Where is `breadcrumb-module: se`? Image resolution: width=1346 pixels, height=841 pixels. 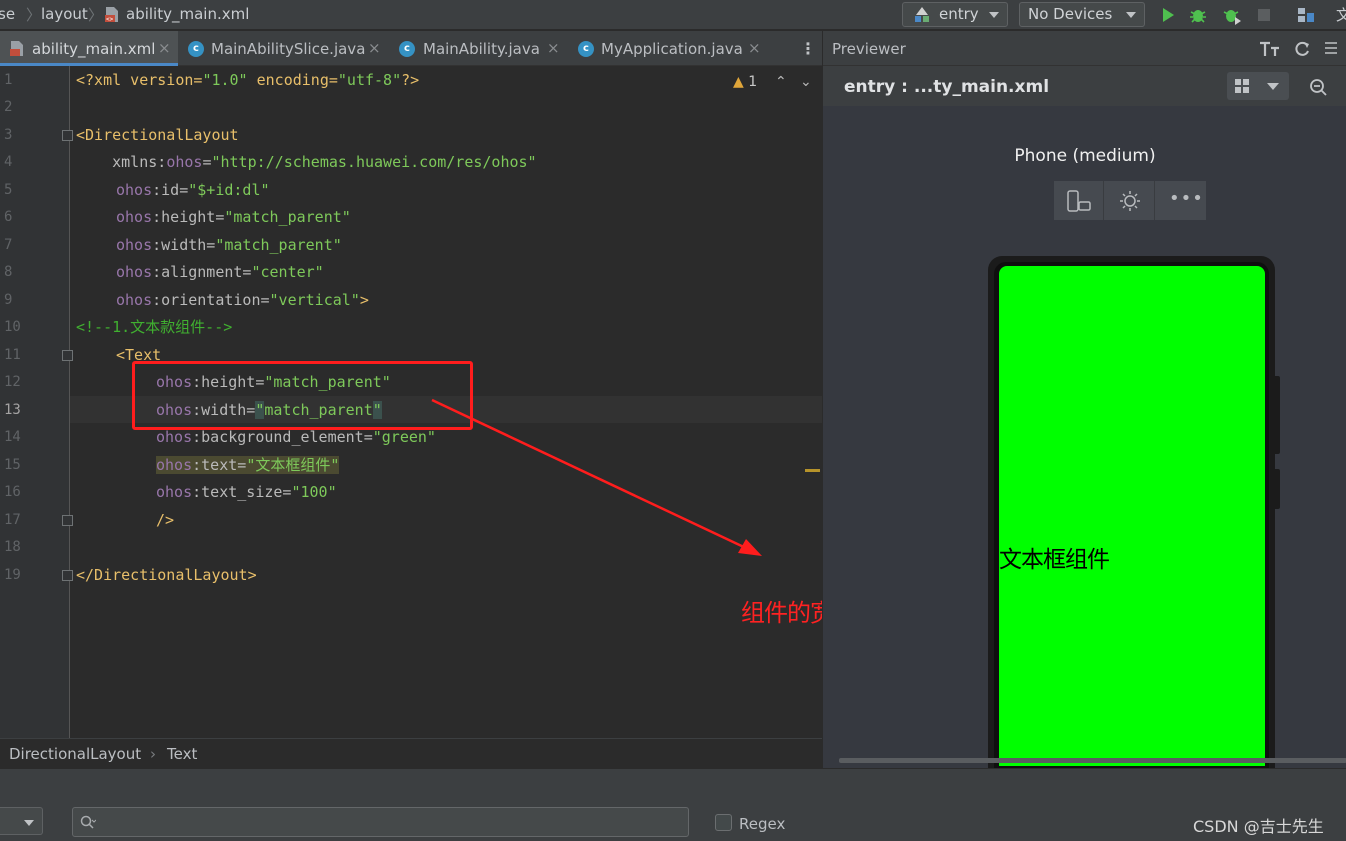
breadcrumb-module: se is located at coordinates (7, 14).